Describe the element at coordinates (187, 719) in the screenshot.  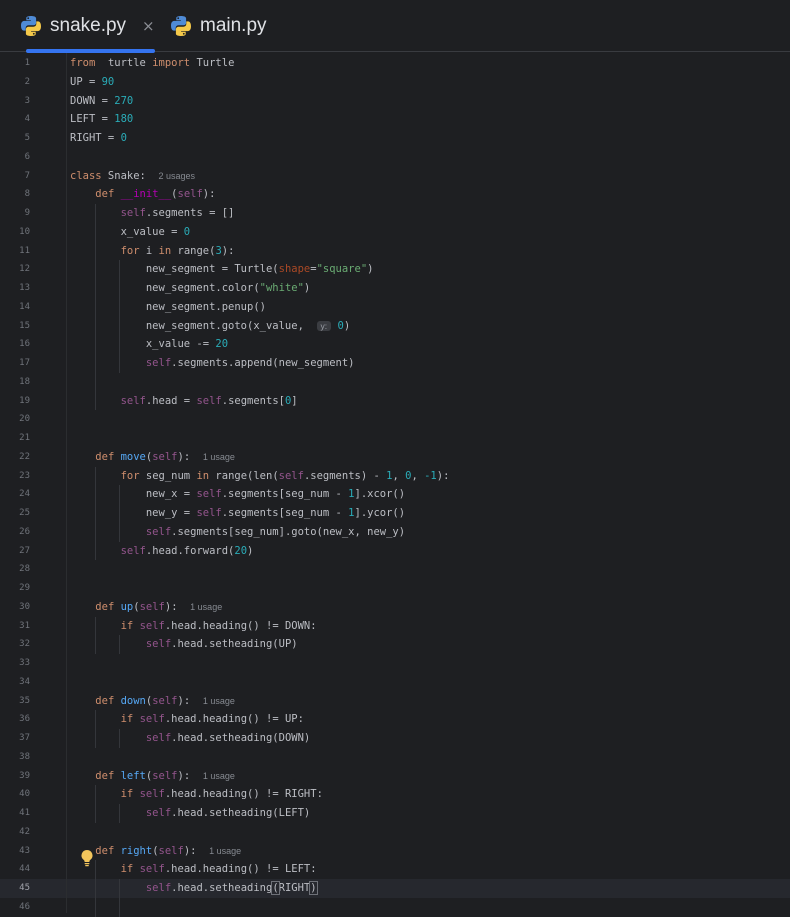
I see `code-line: if self.head.heading() != UP:` at that location.